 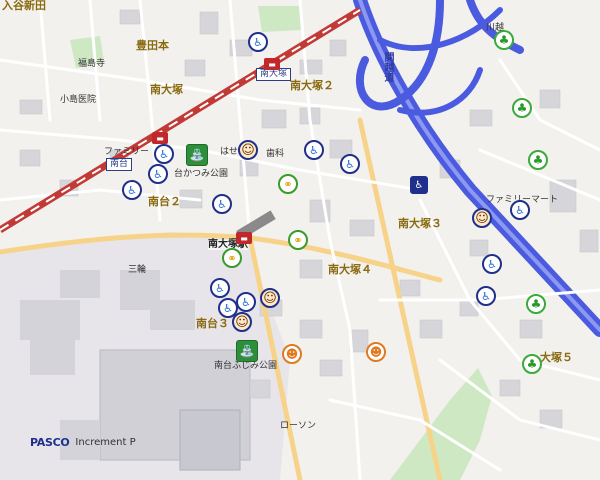 I want to click on pasco-logo: PASCO, so click(x=50, y=442).